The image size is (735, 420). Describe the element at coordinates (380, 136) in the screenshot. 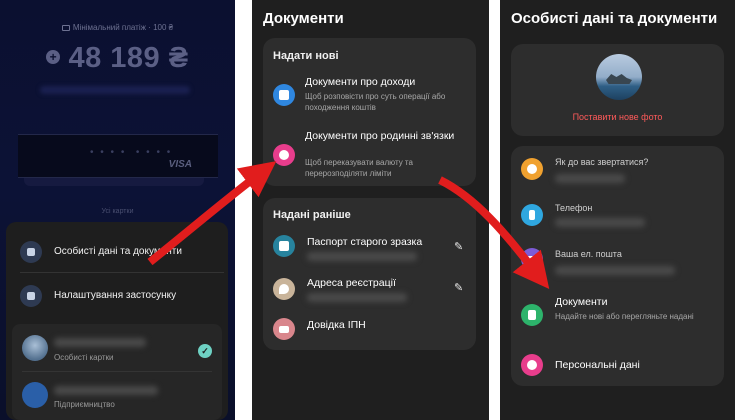

I see `family-documents-link: Документи про родинні зв'язки` at that location.